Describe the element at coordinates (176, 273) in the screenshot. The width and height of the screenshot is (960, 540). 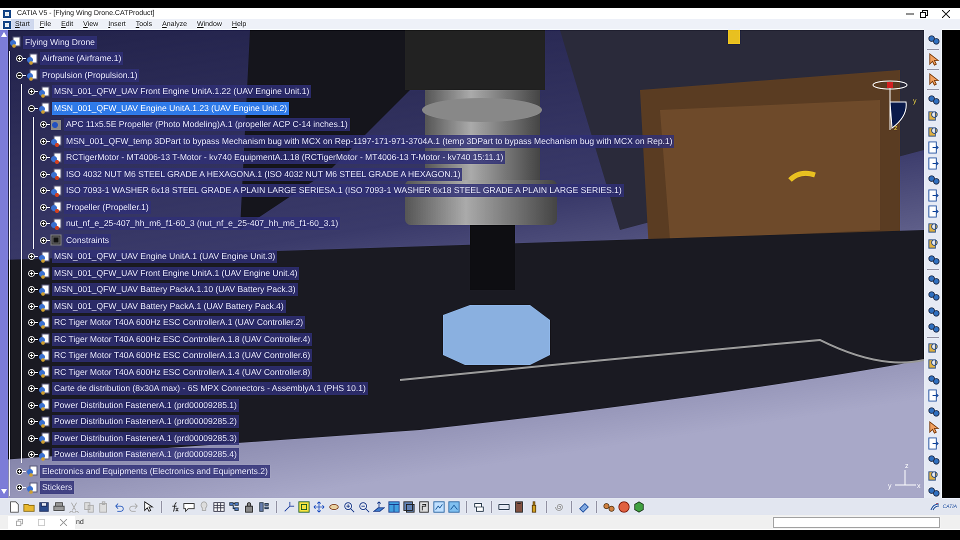
I see `tree-node-label: MSN_001_QFW_UAV Front Engine UnitA.1 (UAV Engine Unit.4)` at that location.